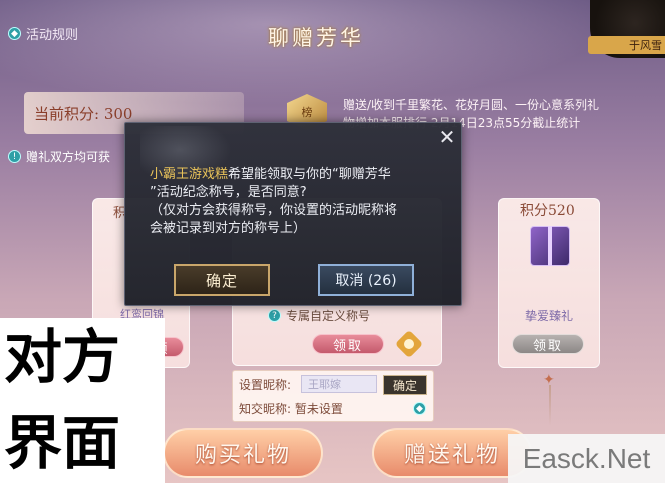 The width and height of the screenshot is (665, 483). Describe the element at coordinates (62, 357) in the screenshot. I see `caption-line1: 对方` at that location.